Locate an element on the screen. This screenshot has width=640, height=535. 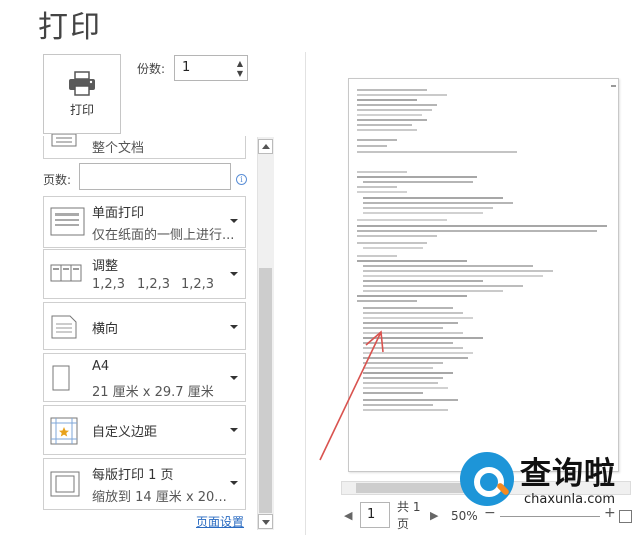
paper-icon is located at coordinates (61, 378).